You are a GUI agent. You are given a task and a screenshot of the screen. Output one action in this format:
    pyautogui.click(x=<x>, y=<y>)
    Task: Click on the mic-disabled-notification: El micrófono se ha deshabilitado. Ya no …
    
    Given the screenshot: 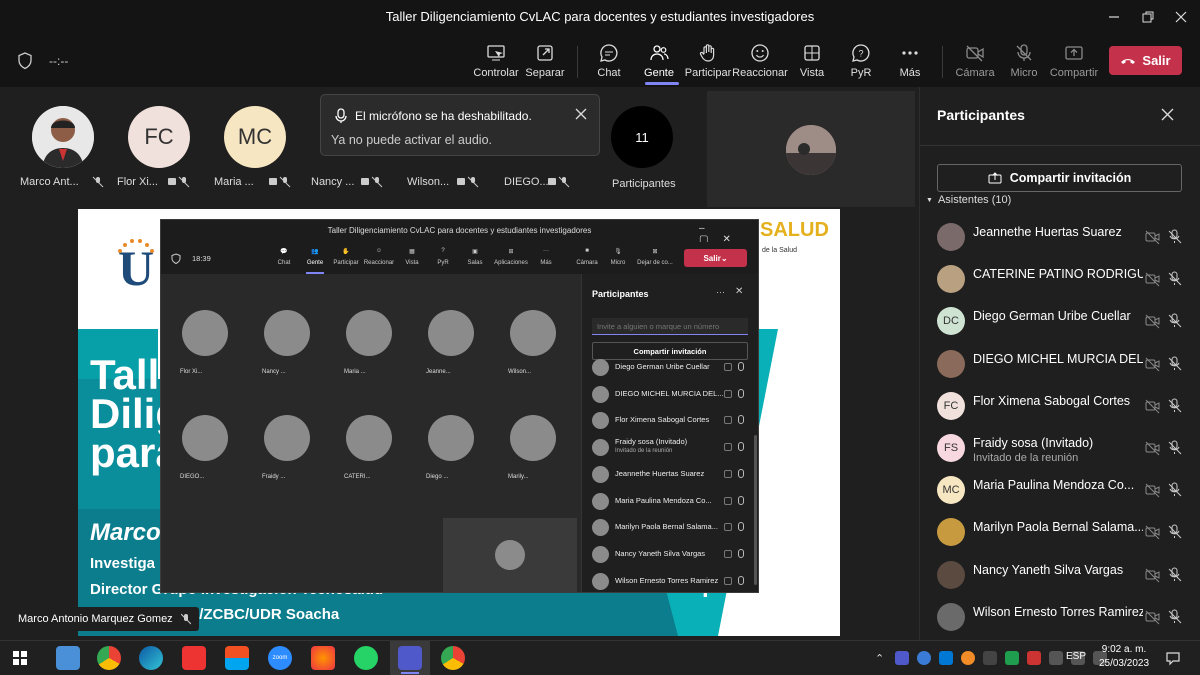 What is the action you would take?
    pyautogui.click(x=460, y=125)
    